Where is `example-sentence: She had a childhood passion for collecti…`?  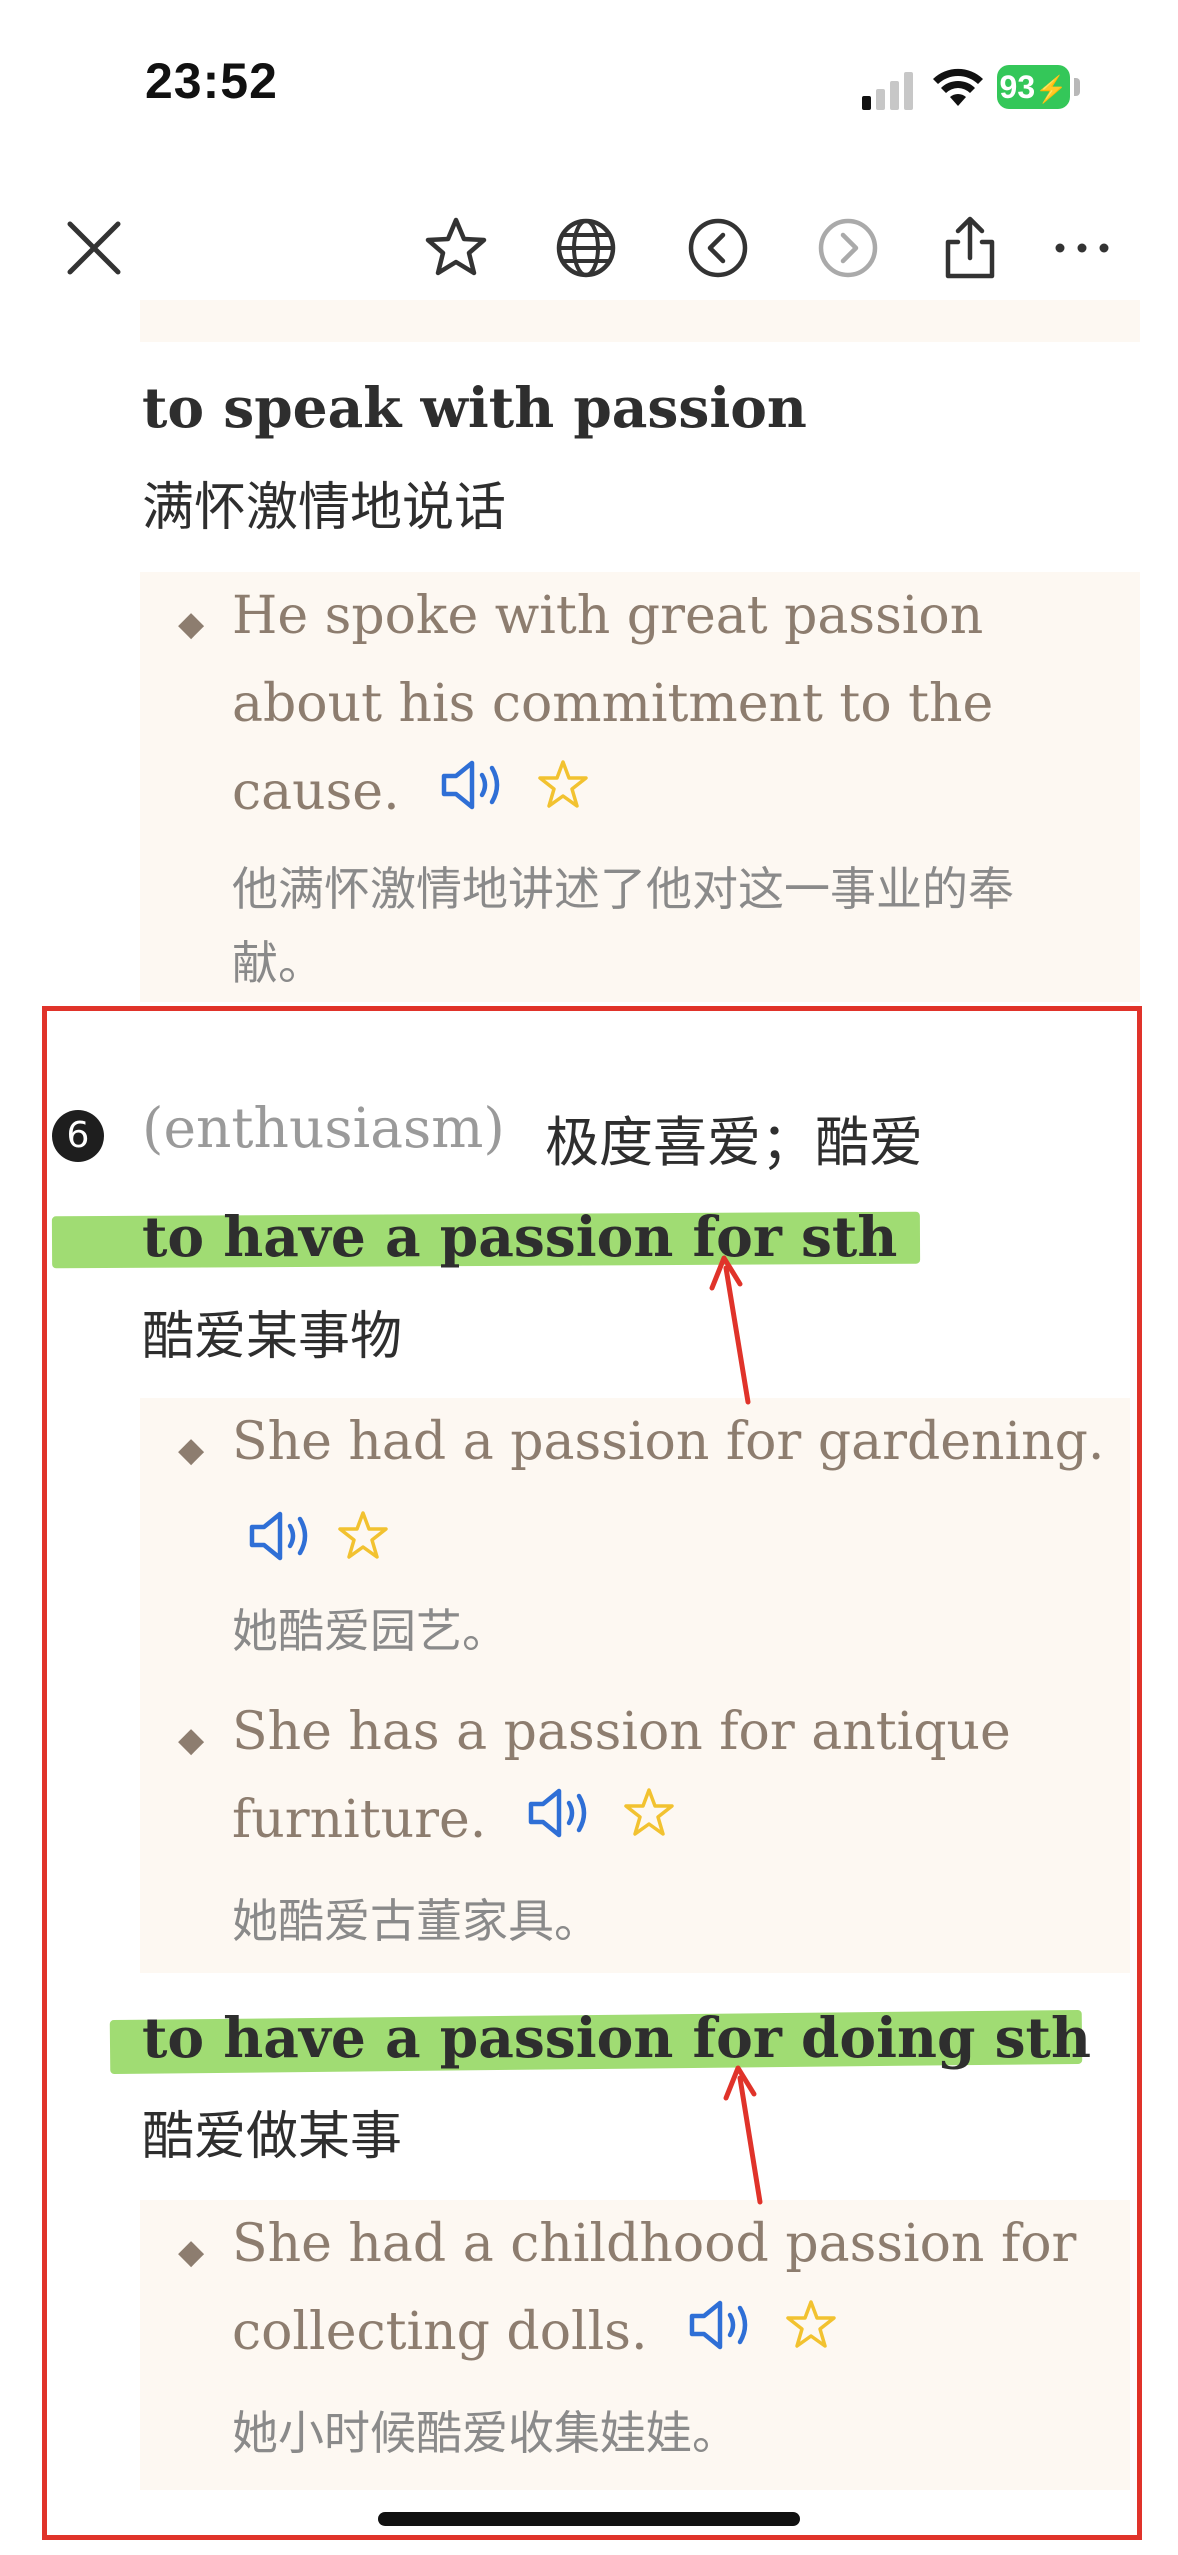 example-sentence: She had a childhood passion for collecti… is located at coordinates (682, 2290).